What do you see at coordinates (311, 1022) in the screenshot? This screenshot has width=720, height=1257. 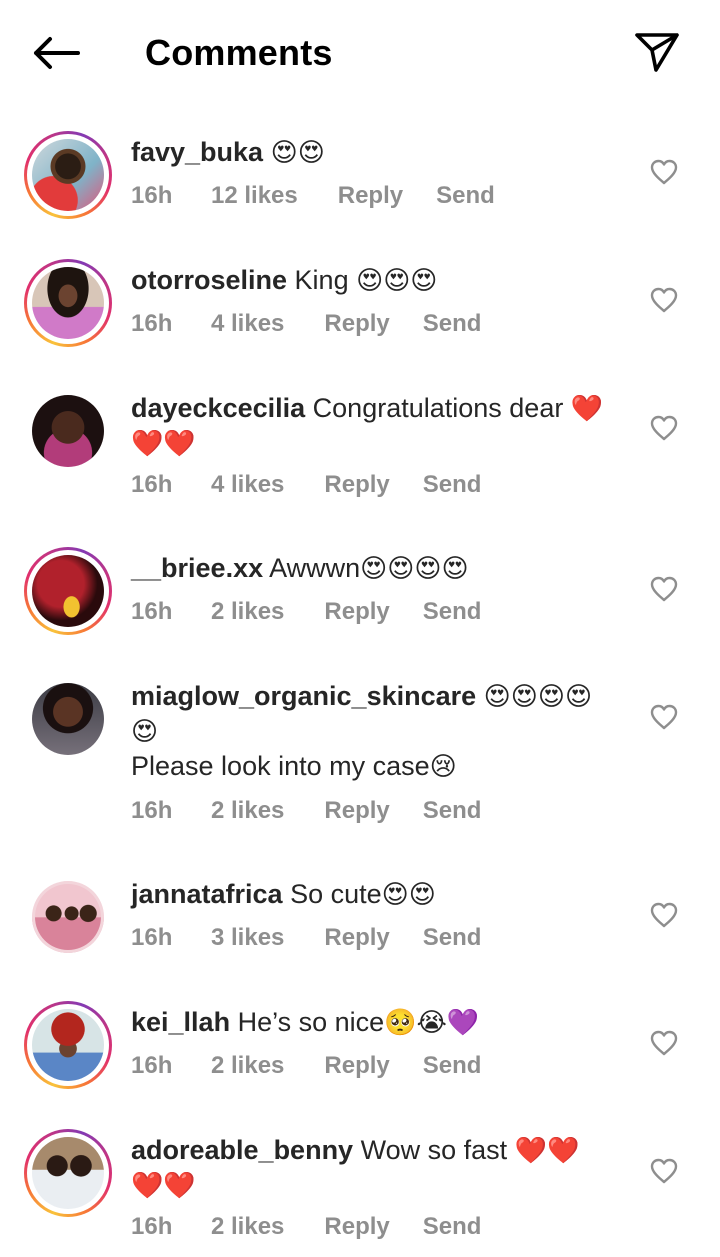 I see `comment-text: He’s so nice` at bounding box center [311, 1022].